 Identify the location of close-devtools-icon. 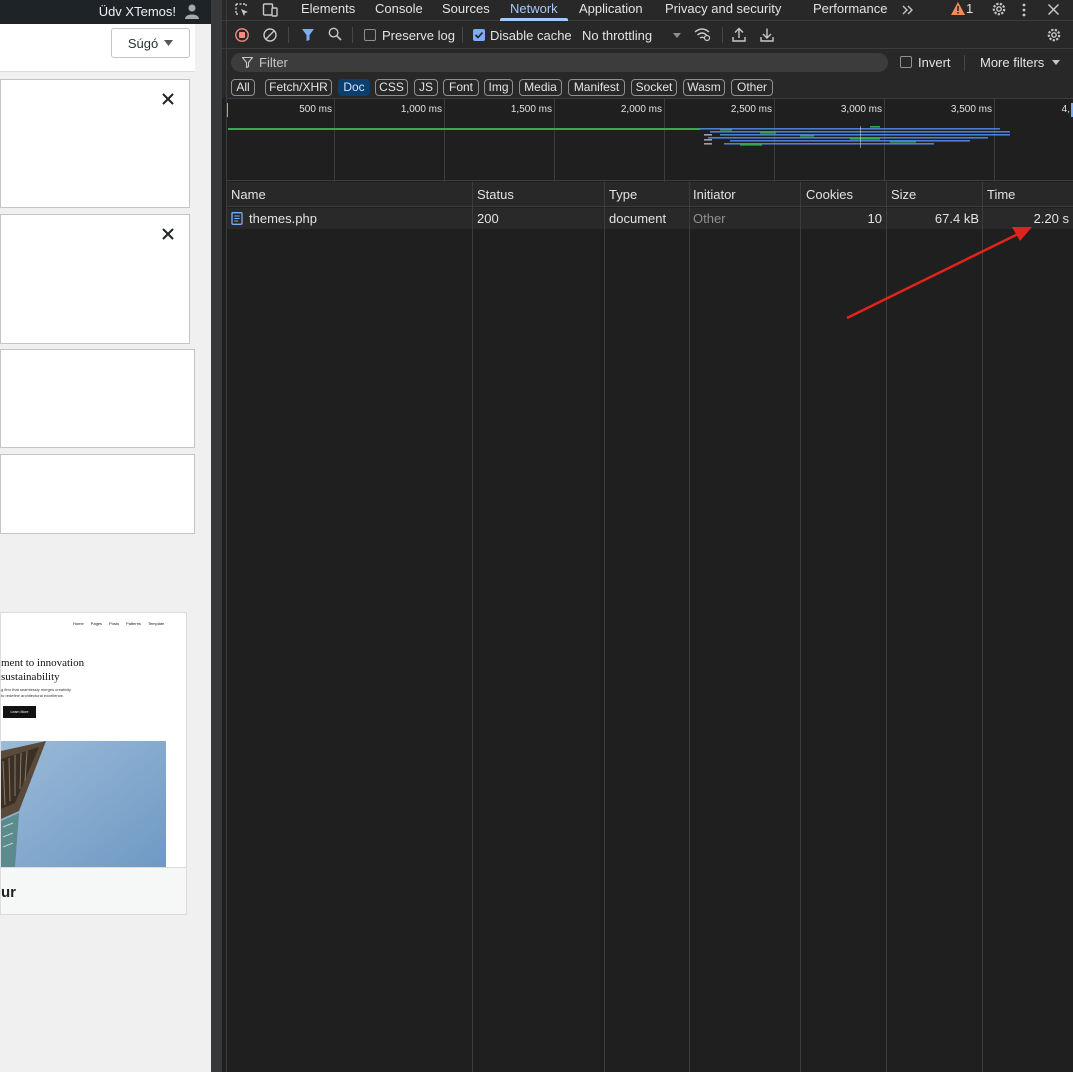
(1053, 9).